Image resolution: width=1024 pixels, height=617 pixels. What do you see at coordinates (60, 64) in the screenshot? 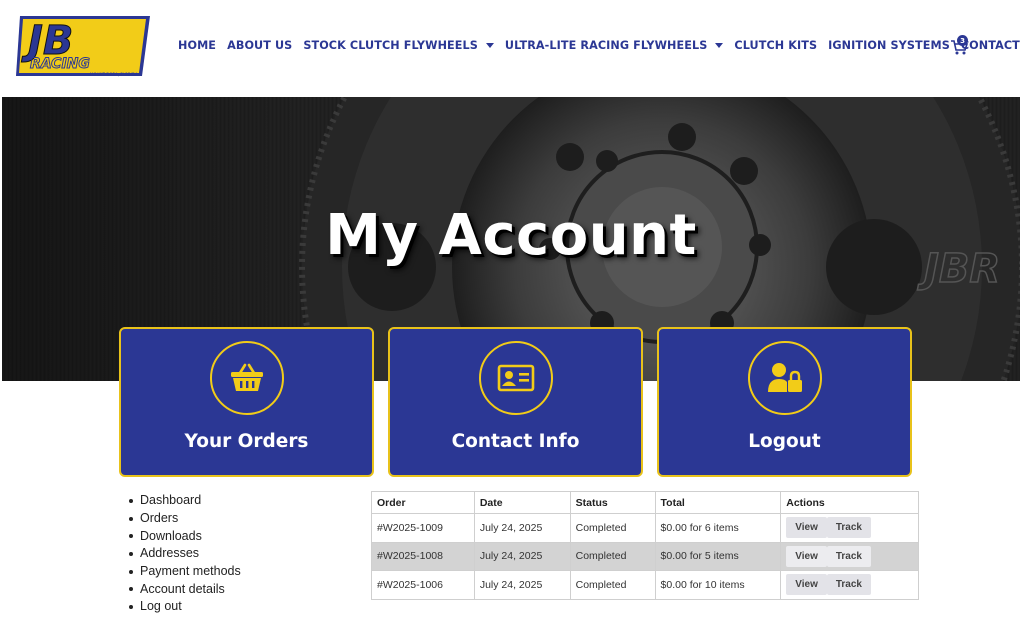
I see `svg-text: RACING` at bounding box center [60, 64].